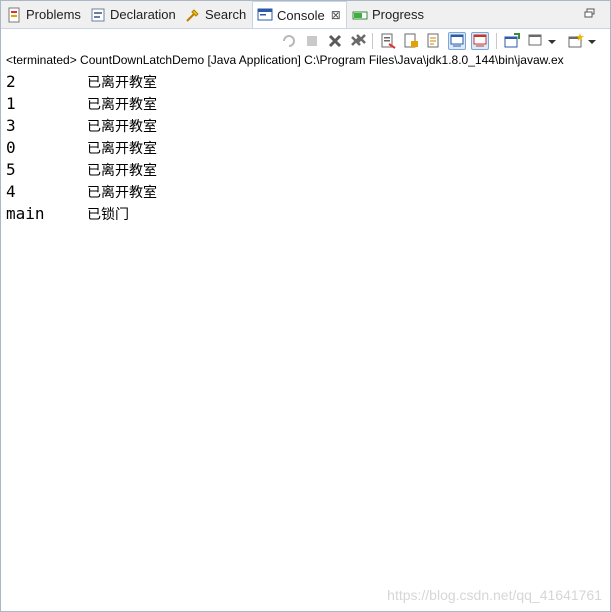 Image resolution: width=611 pixels, height=612 pixels. Describe the element at coordinates (193, 15) in the screenshot. I see `search-icon` at that location.